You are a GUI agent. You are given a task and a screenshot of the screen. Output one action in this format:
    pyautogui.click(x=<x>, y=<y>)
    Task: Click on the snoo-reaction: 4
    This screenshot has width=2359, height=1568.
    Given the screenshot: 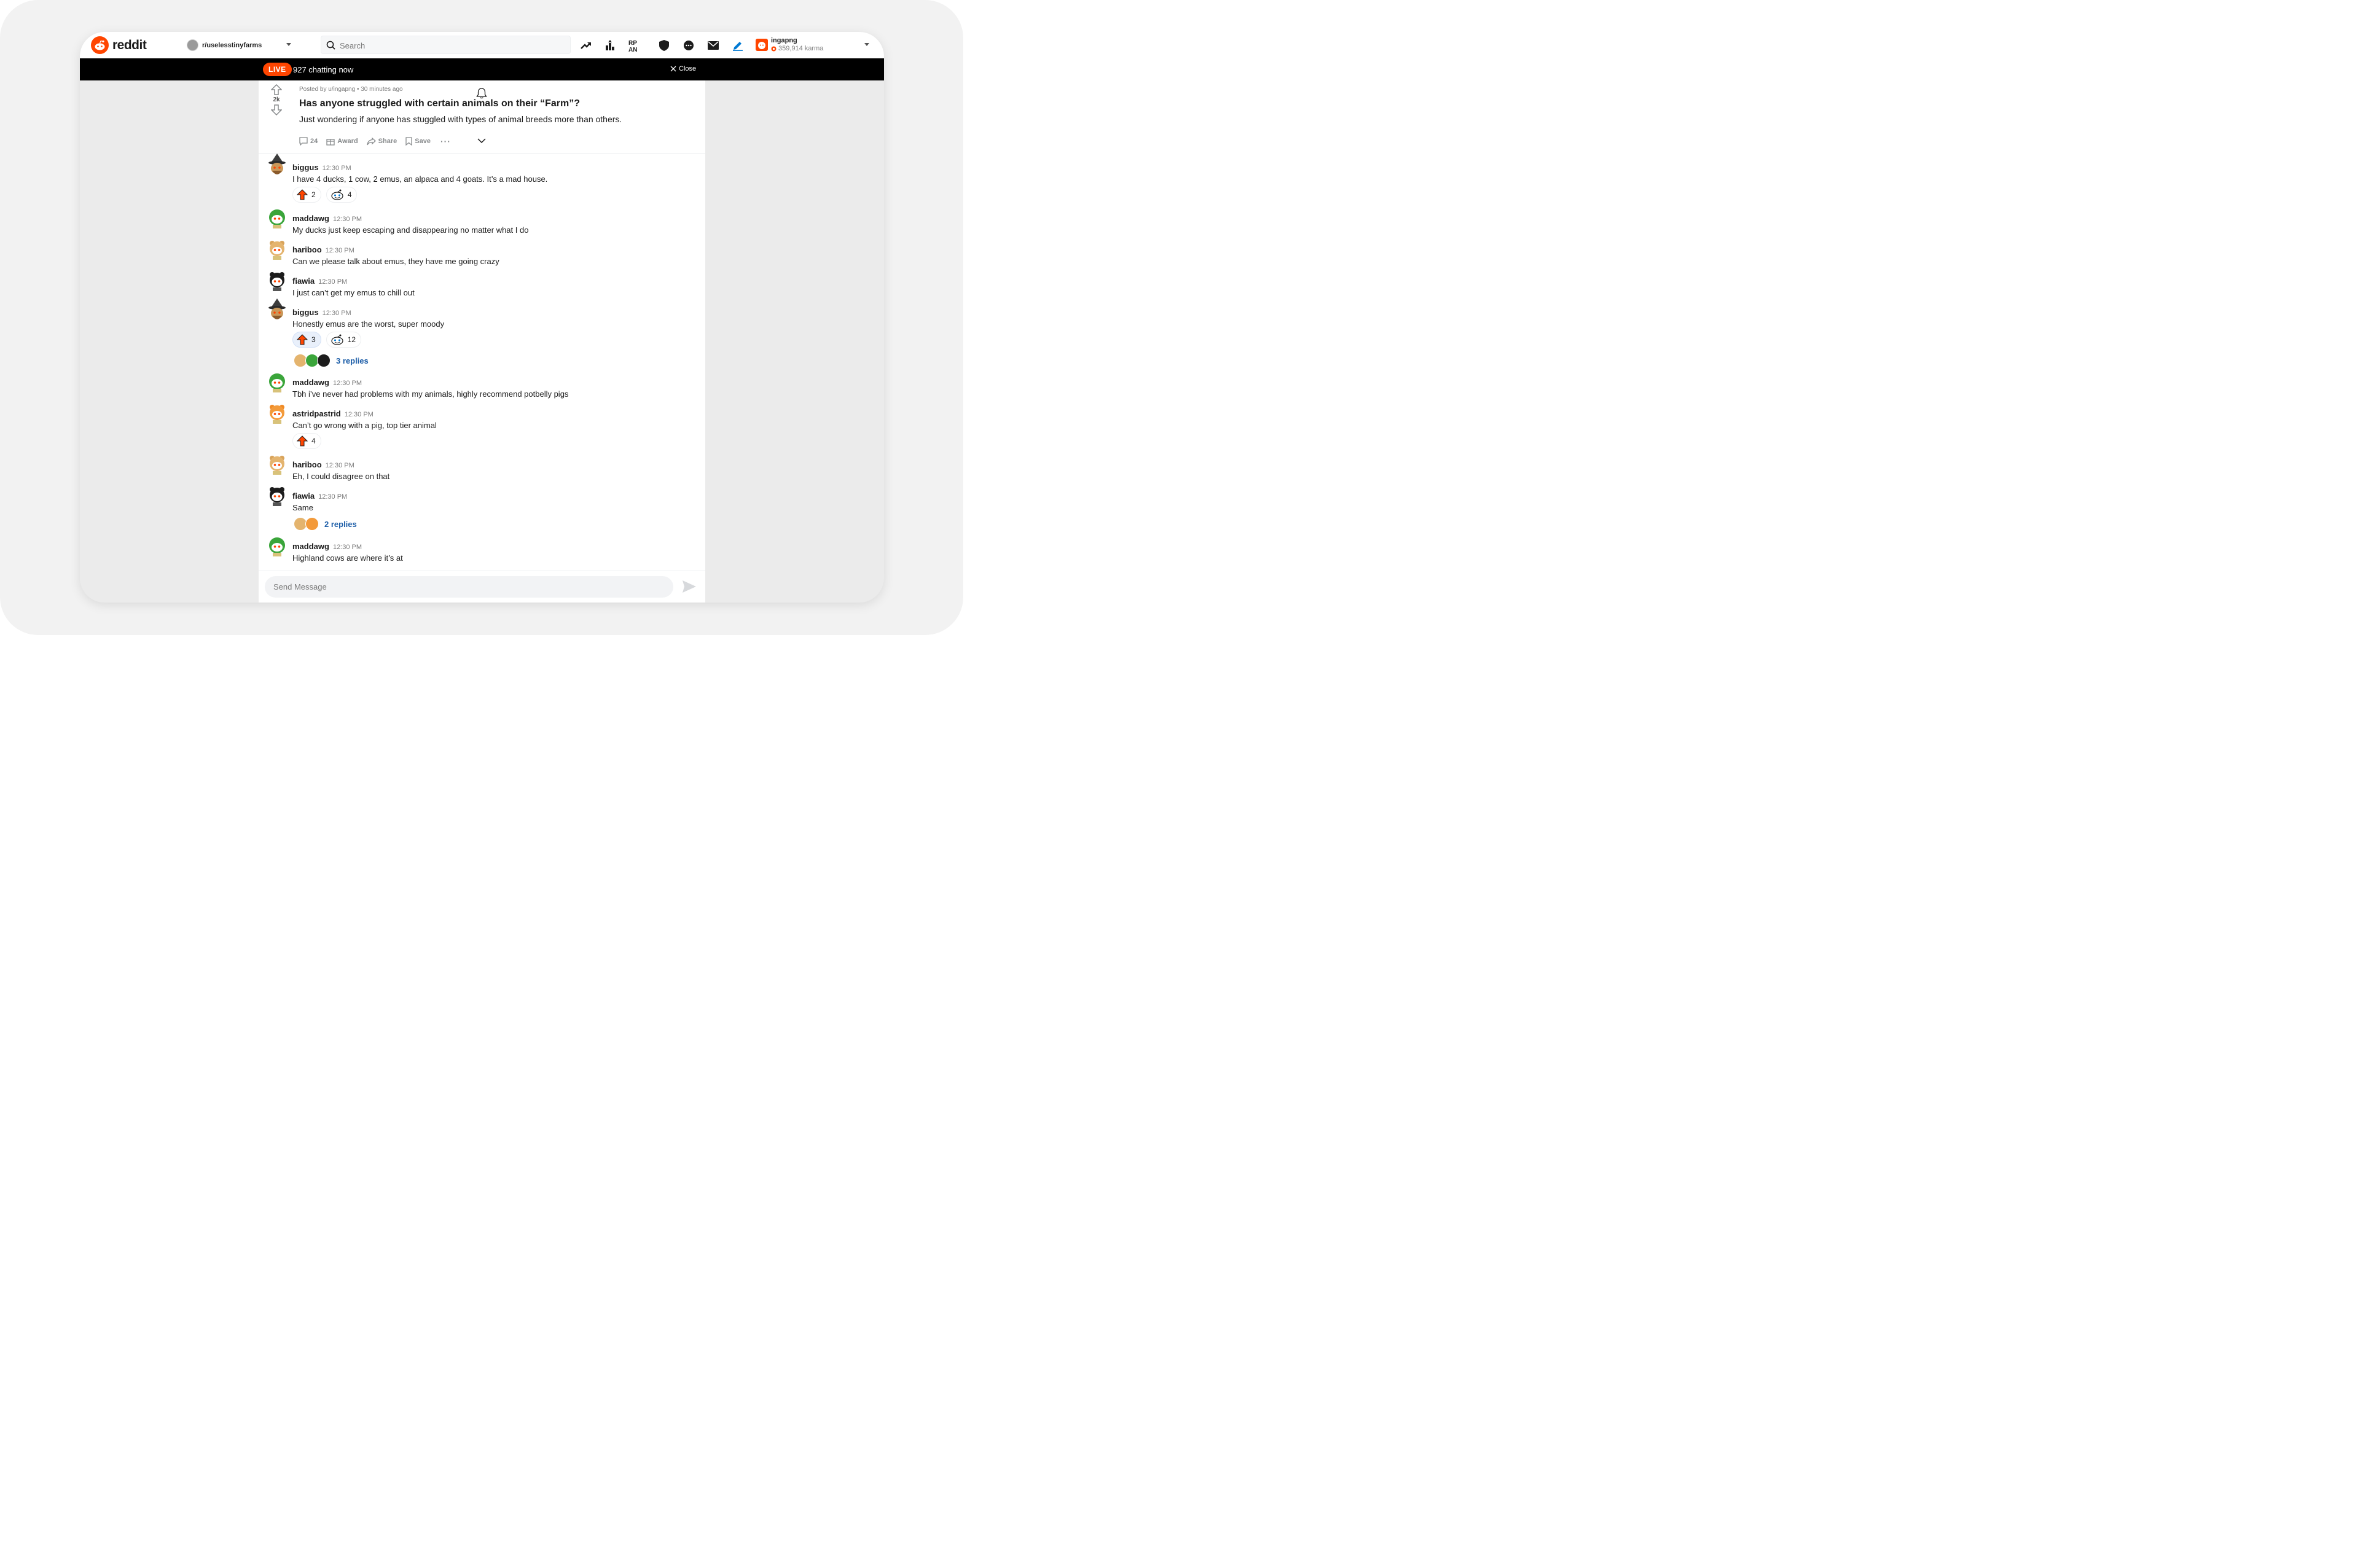 What is the action you would take?
    pyautogui.click(x=342, y=195)
    